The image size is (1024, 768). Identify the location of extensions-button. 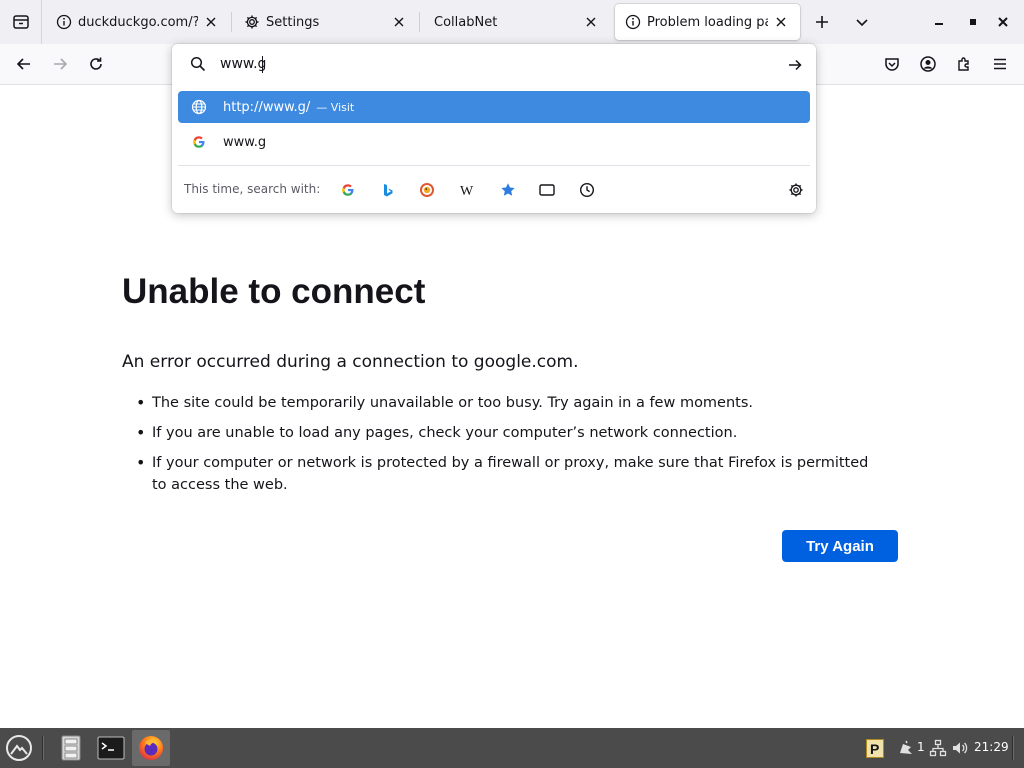
(964, 64).